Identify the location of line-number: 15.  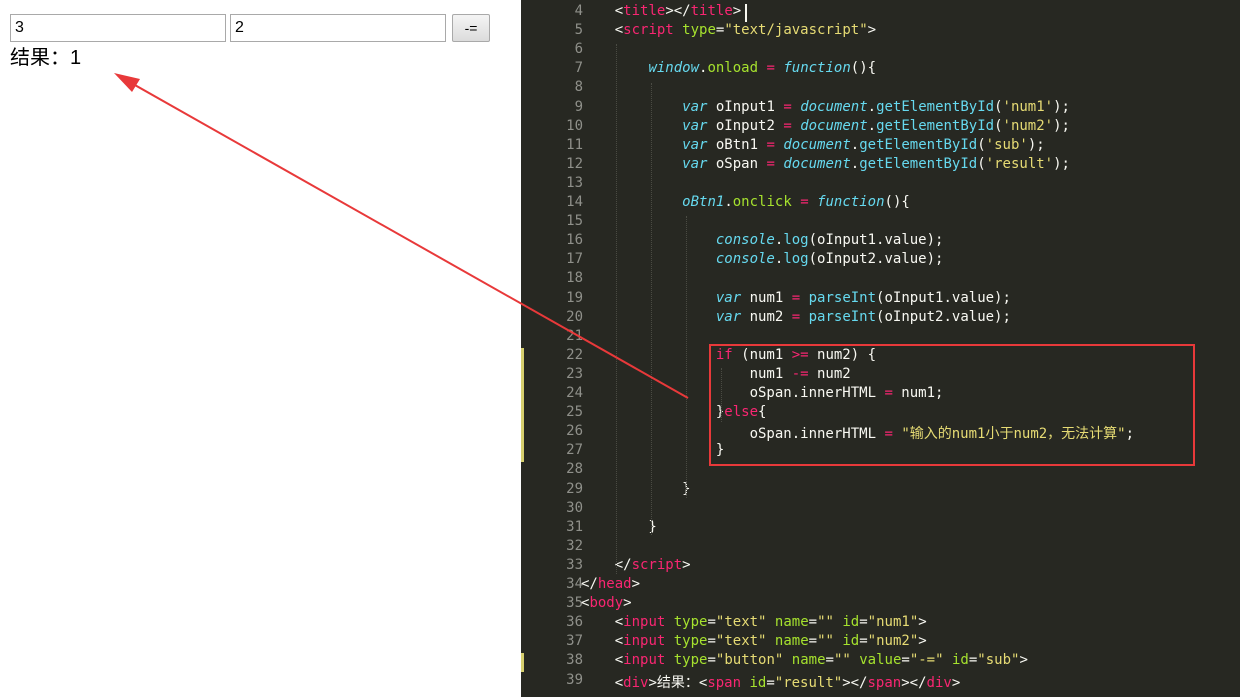
(574, 221).